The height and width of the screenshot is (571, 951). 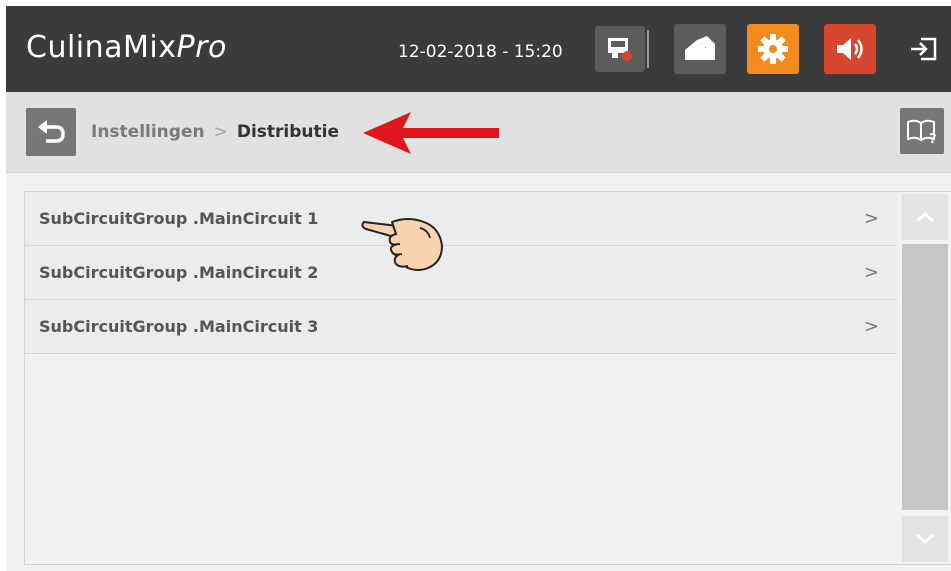 I want to click on header-bar: CulinaMixPro 12-02-2018 - 15:20, so click(x=478, y=49).